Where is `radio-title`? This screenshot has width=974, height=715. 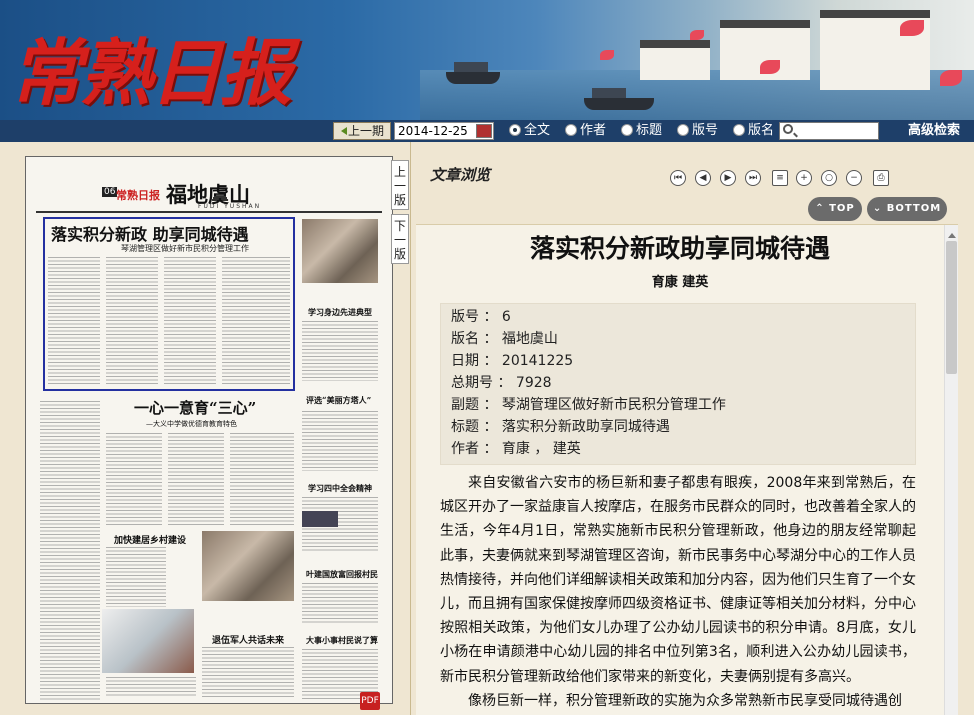
radio-title is located at coordinates (627, 130).